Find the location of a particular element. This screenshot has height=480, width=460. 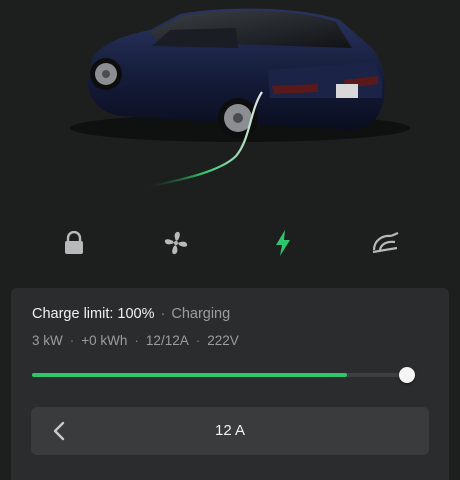

charging-status-text: Charging is located at coordinates (201, 314).